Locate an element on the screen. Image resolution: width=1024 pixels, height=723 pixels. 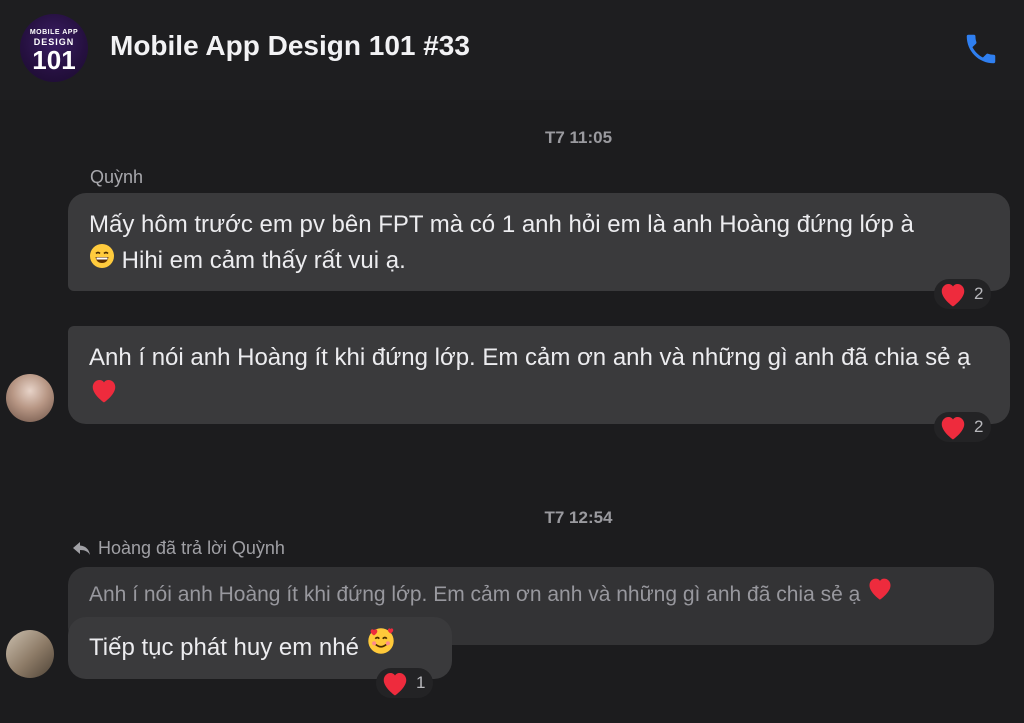
call-button is located at coordinates (981, 49).